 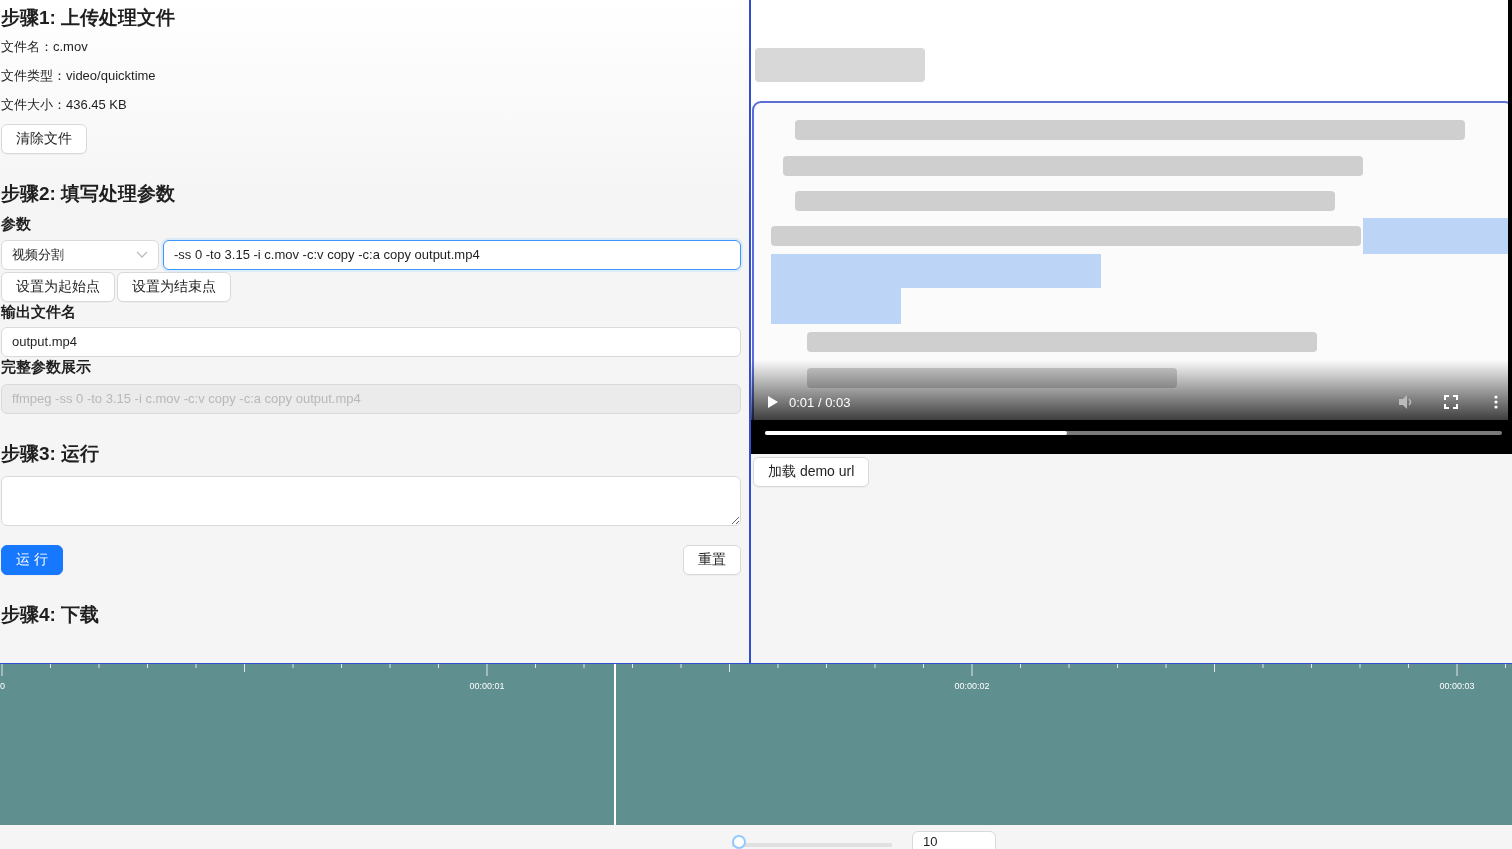 What do you see at coordinates (16, 224) in the screenshot?
I see `field-label: 参数` at bounding box center [16, 224].